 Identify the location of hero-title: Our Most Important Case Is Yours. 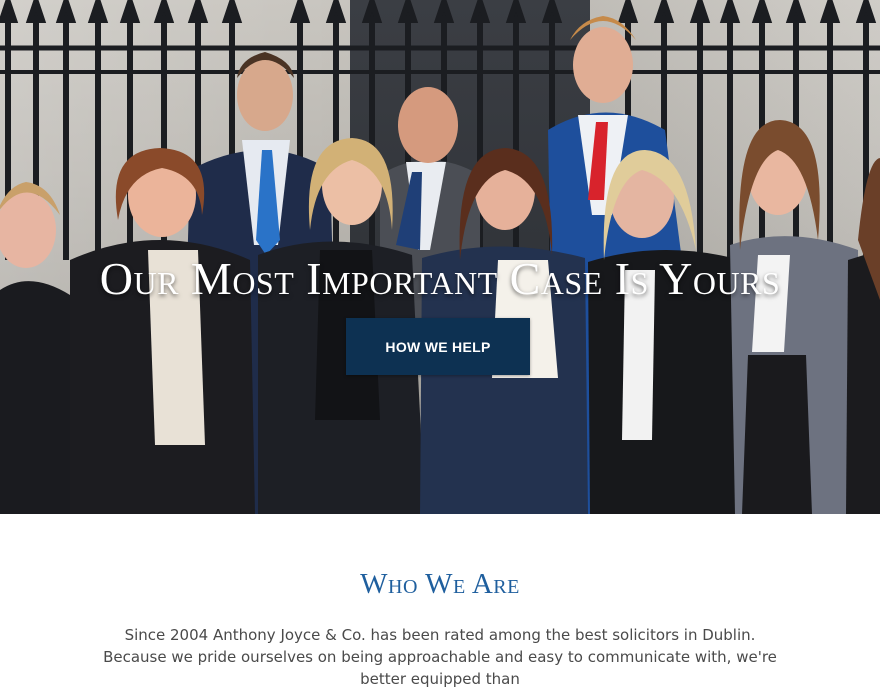
(440, 278).